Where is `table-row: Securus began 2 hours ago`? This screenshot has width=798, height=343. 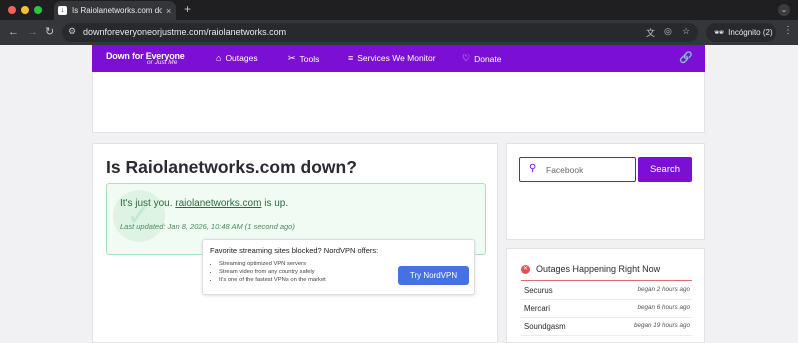 table-row: Securus began 2 hours ago is located at coordinates (606, 291).